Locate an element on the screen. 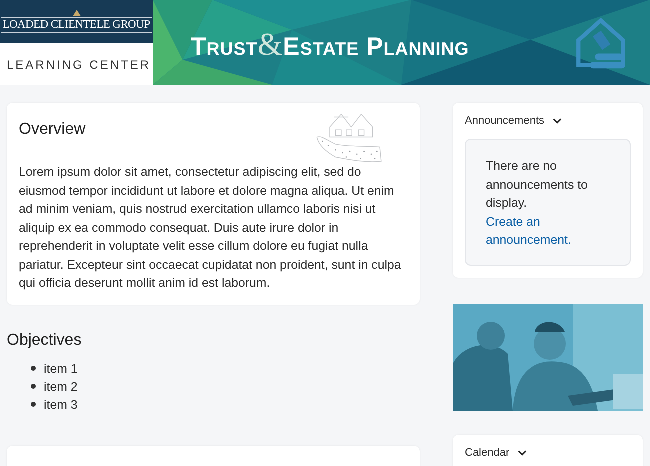  objective-item: item 2 is located at coordinates (61, 387).